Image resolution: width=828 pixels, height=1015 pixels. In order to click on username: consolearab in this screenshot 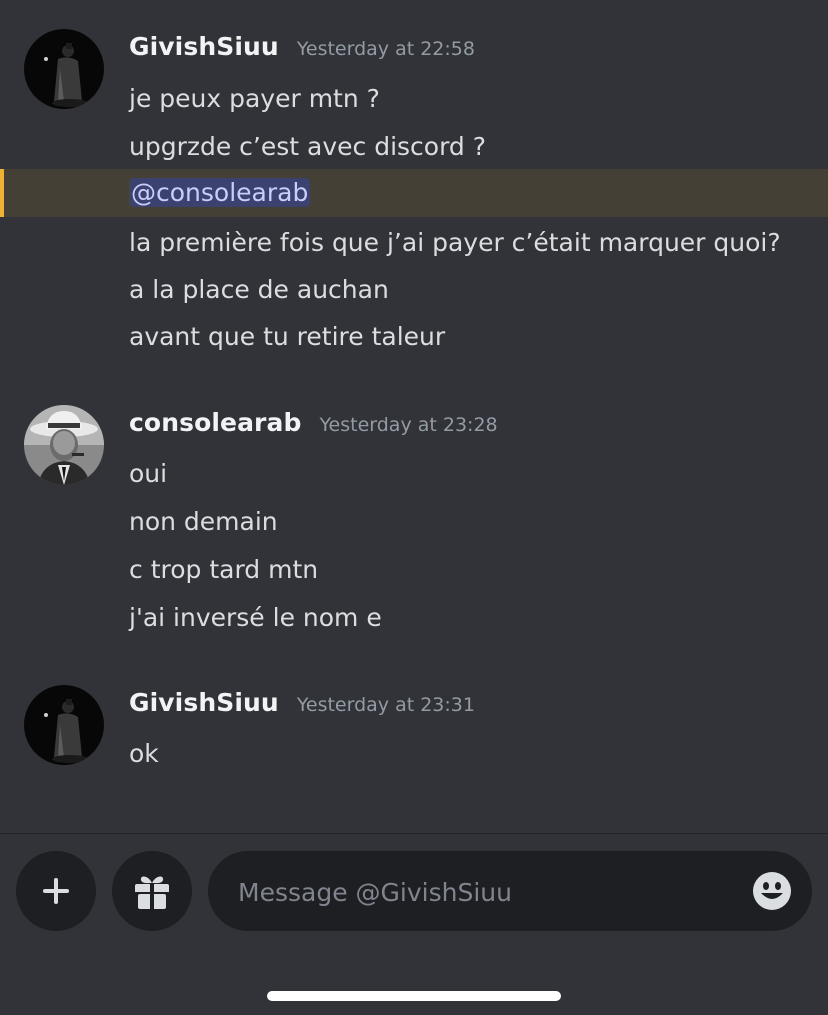, I will do `click(215, 422)`.